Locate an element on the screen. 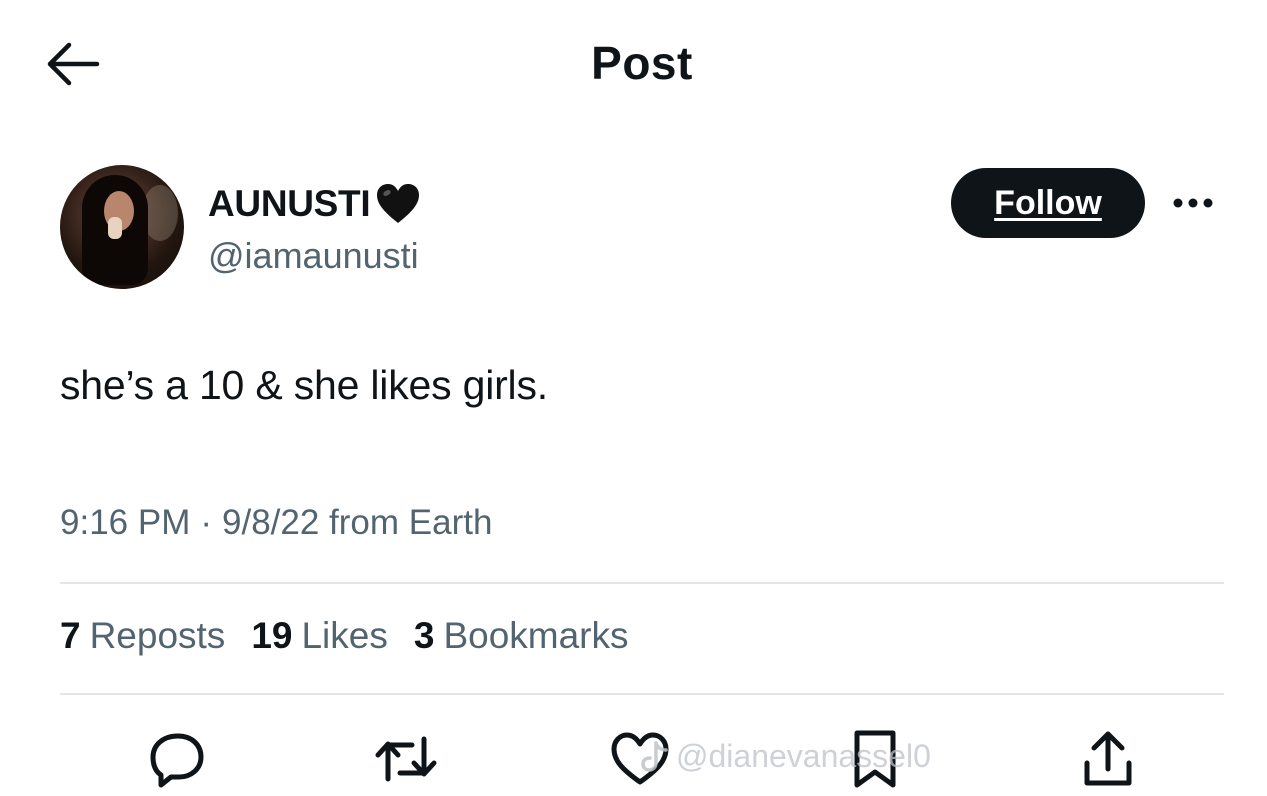 The image size is (1267, 796). display-name: AUNUSTI is located at coordinates (315, 204).